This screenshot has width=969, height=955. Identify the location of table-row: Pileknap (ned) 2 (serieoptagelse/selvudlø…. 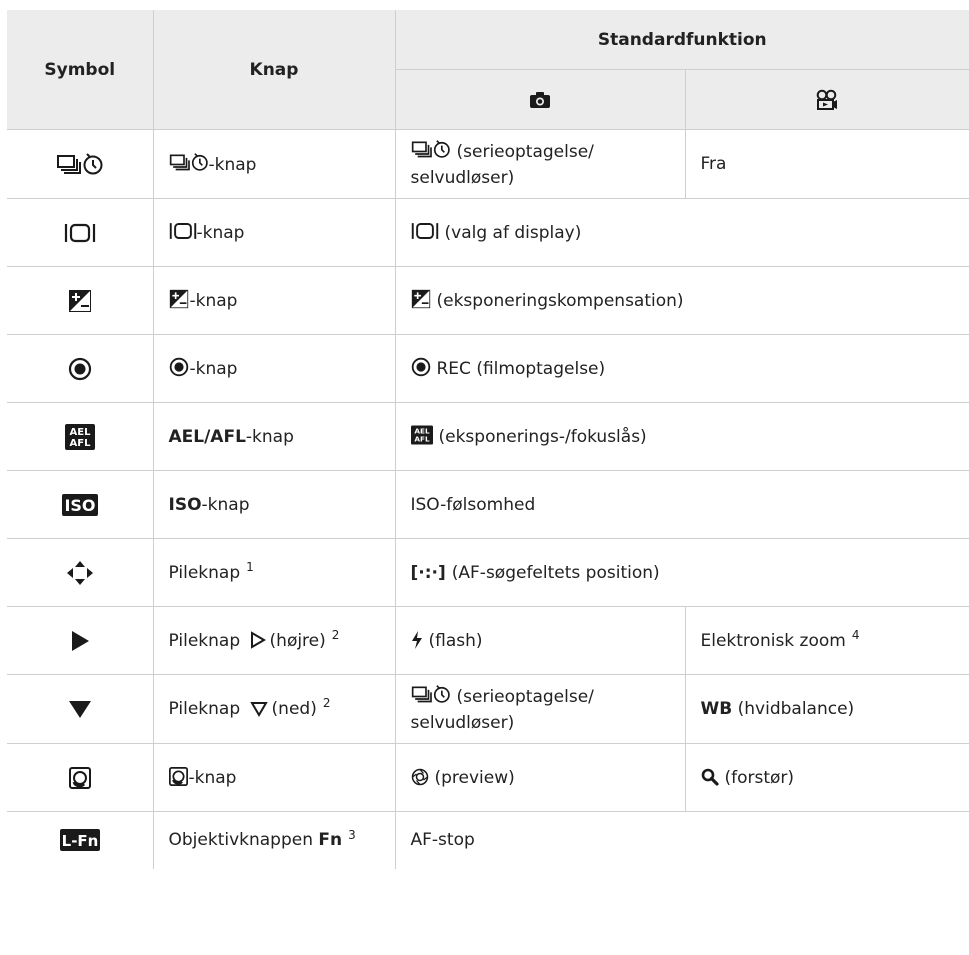
(488, 709).